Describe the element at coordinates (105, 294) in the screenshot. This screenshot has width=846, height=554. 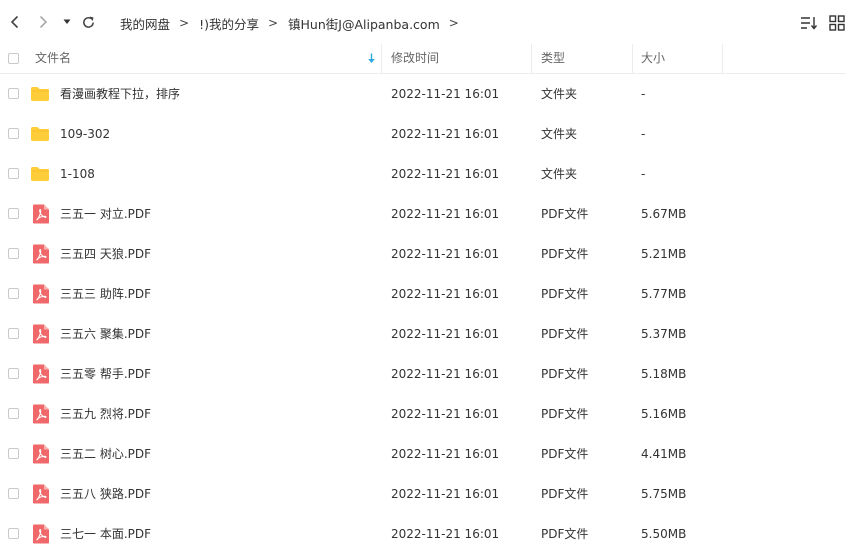
I see `file-name: 三五三 助阵.PDF` at that location.